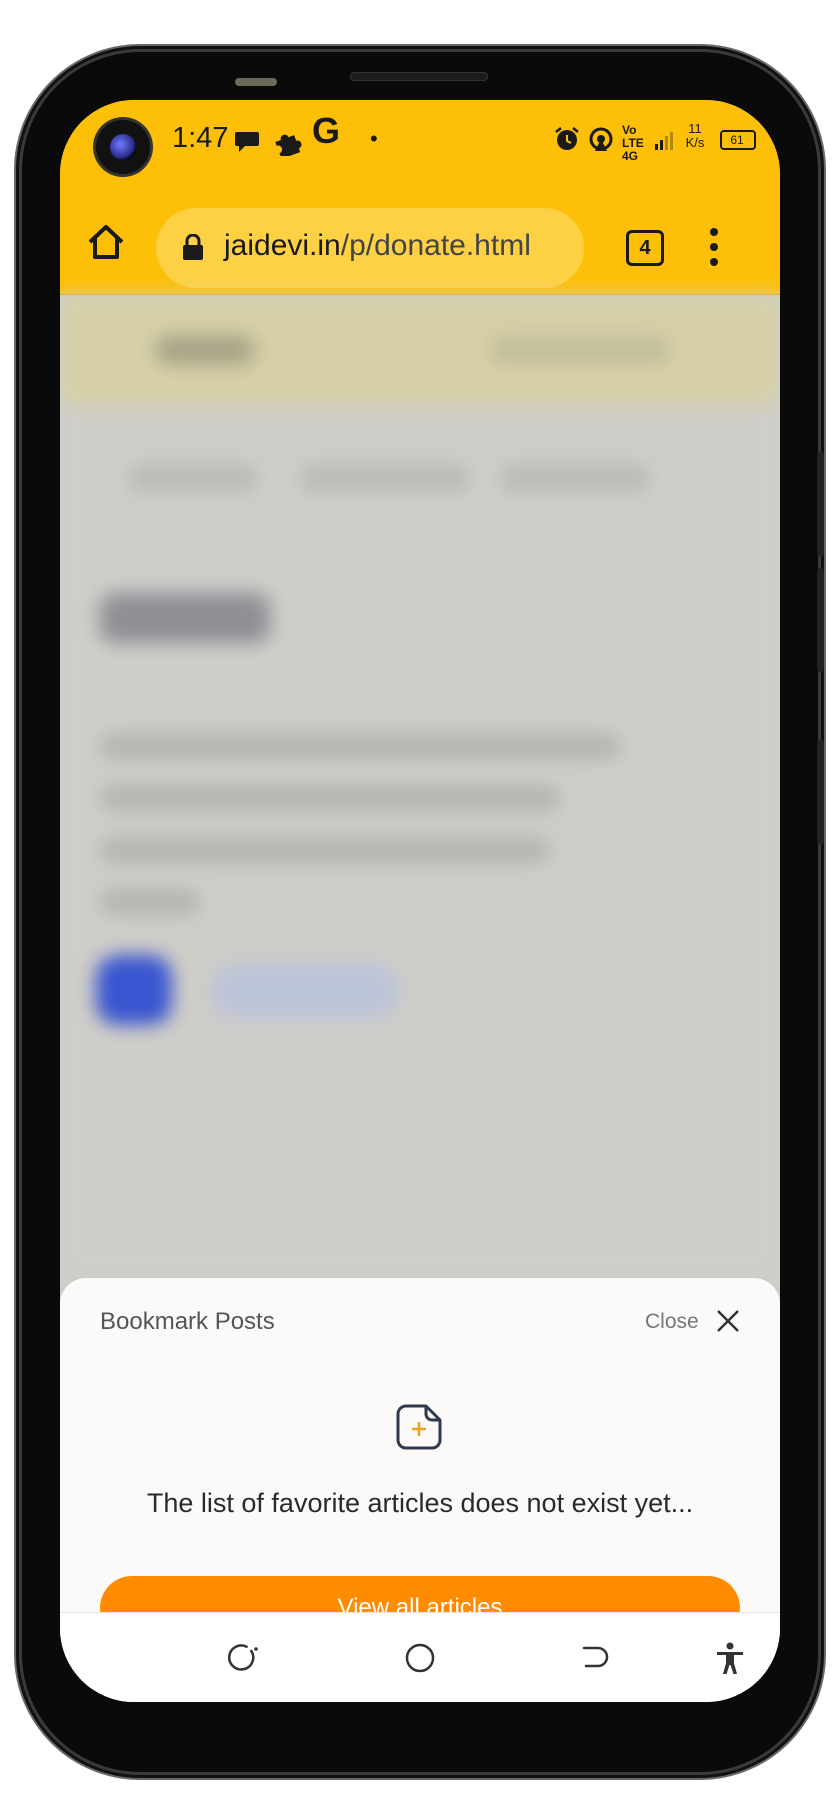  I want to click on back-icon, so click(595, 1658).